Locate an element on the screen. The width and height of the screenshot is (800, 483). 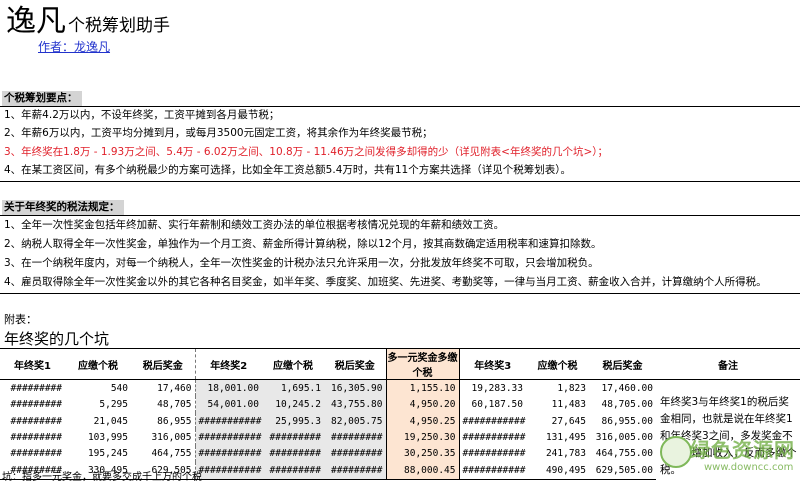
table-cell: 195,245 is located at coordinates (107, 454).